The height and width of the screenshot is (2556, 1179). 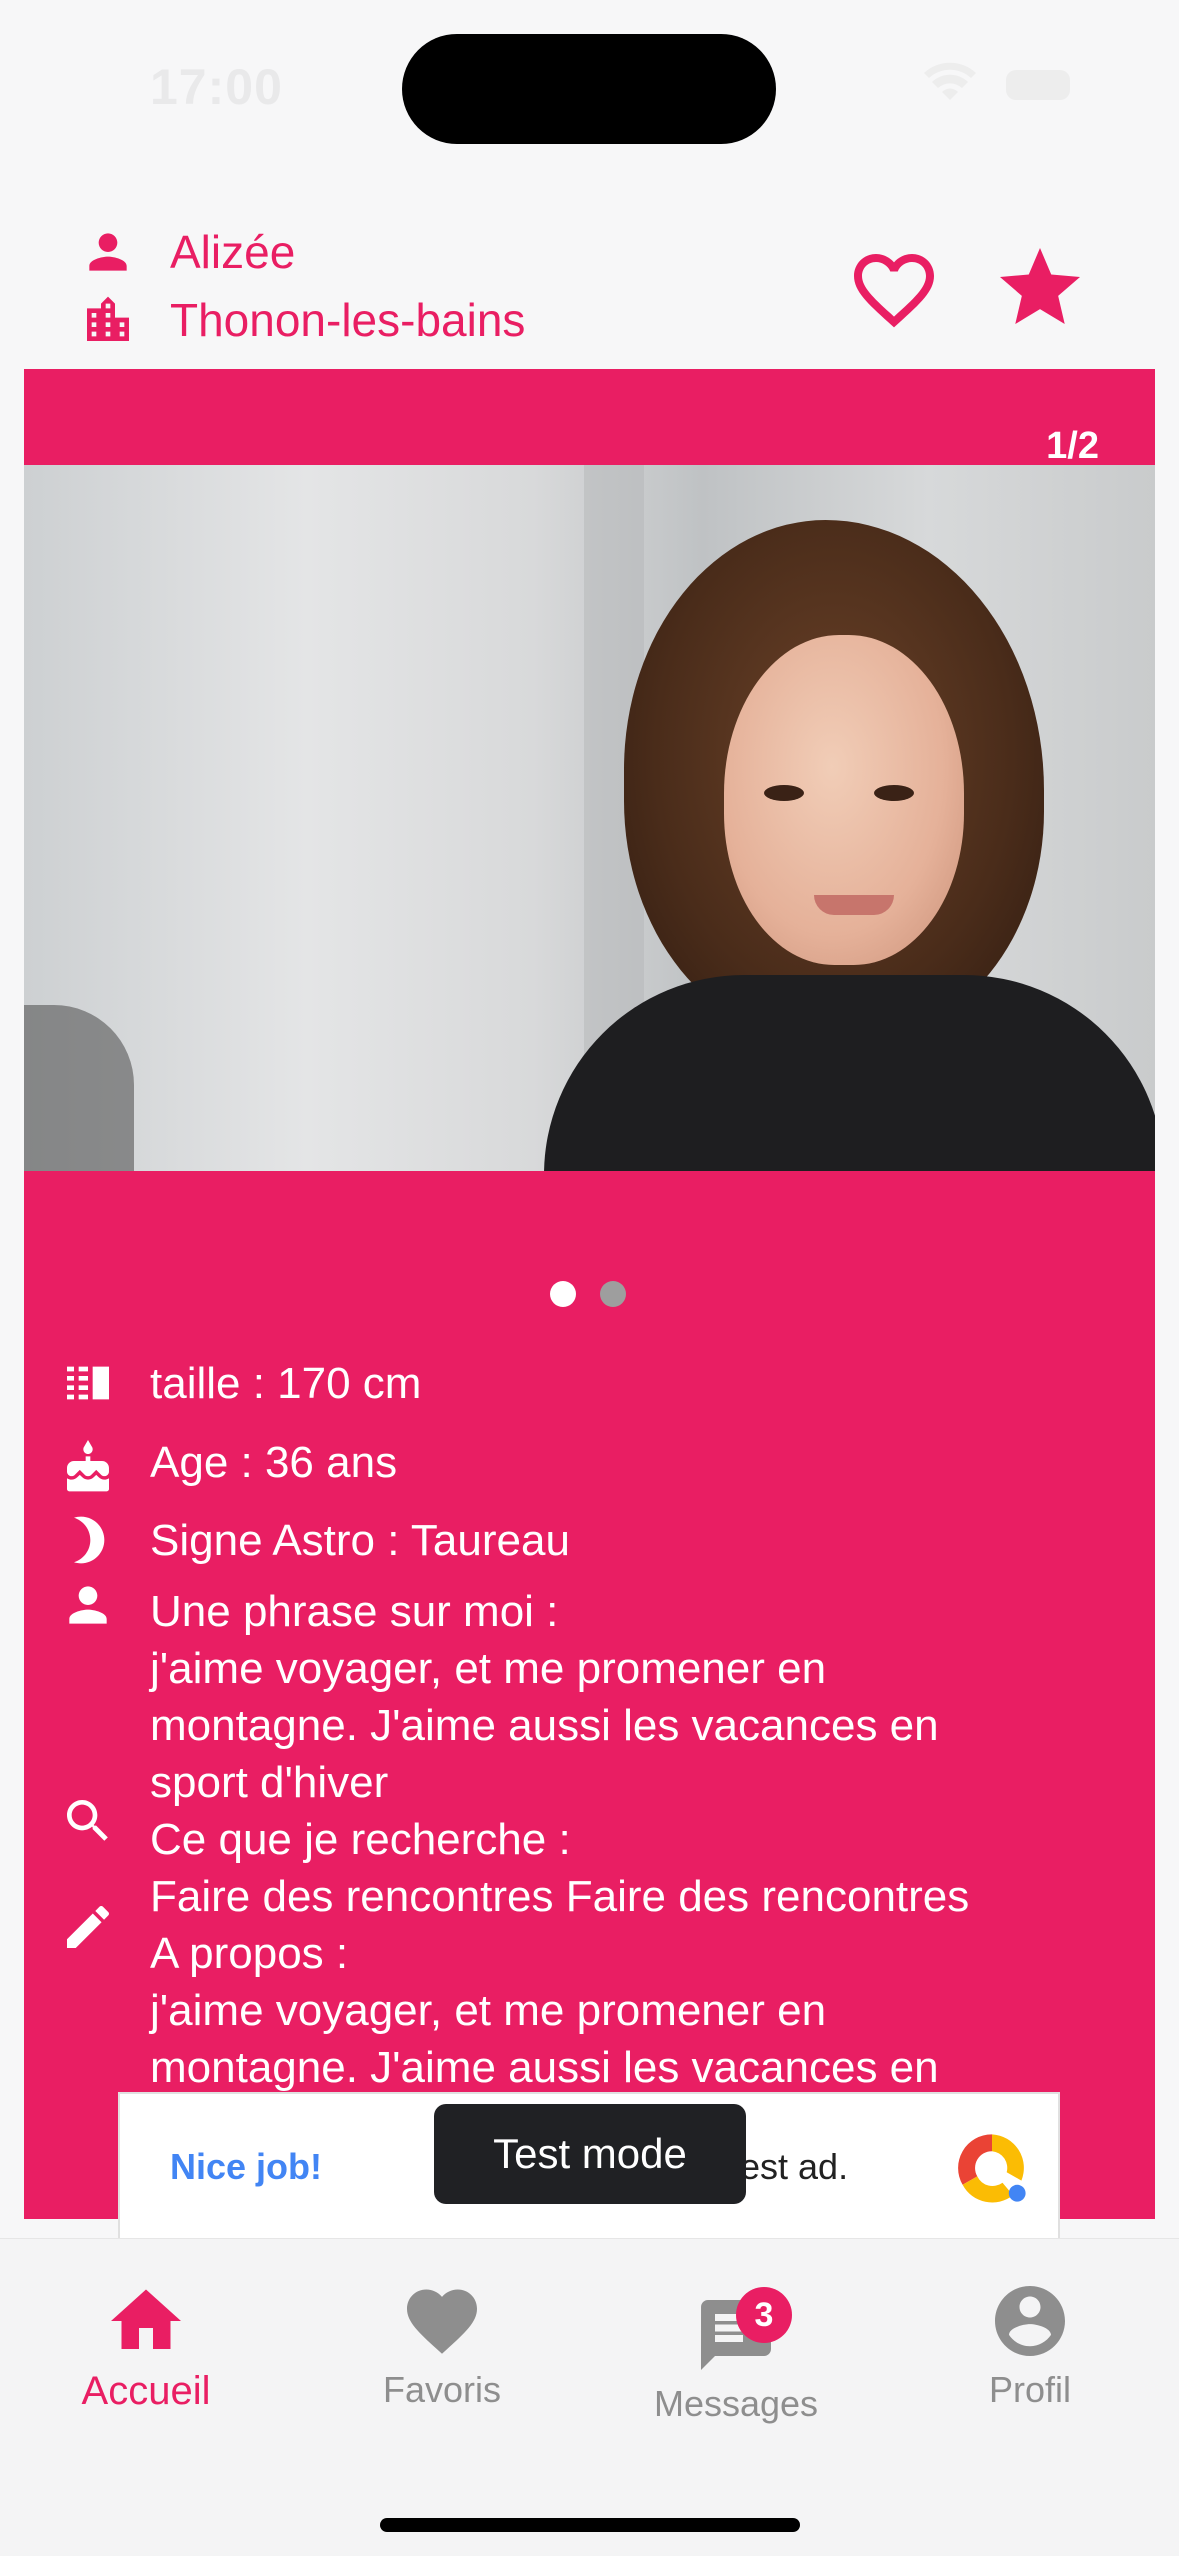 What do you see at coordinates (146, 2319) in the screenshot?
I see `home-icon` at bounding box center [146, 2319].